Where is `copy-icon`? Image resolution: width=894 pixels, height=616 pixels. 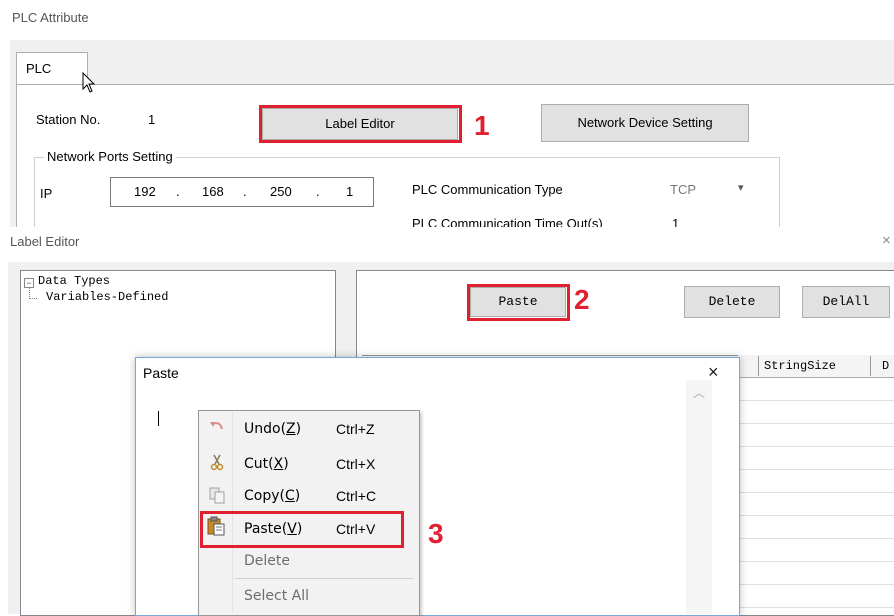 copy-icon is located at coordinates (217, 495).